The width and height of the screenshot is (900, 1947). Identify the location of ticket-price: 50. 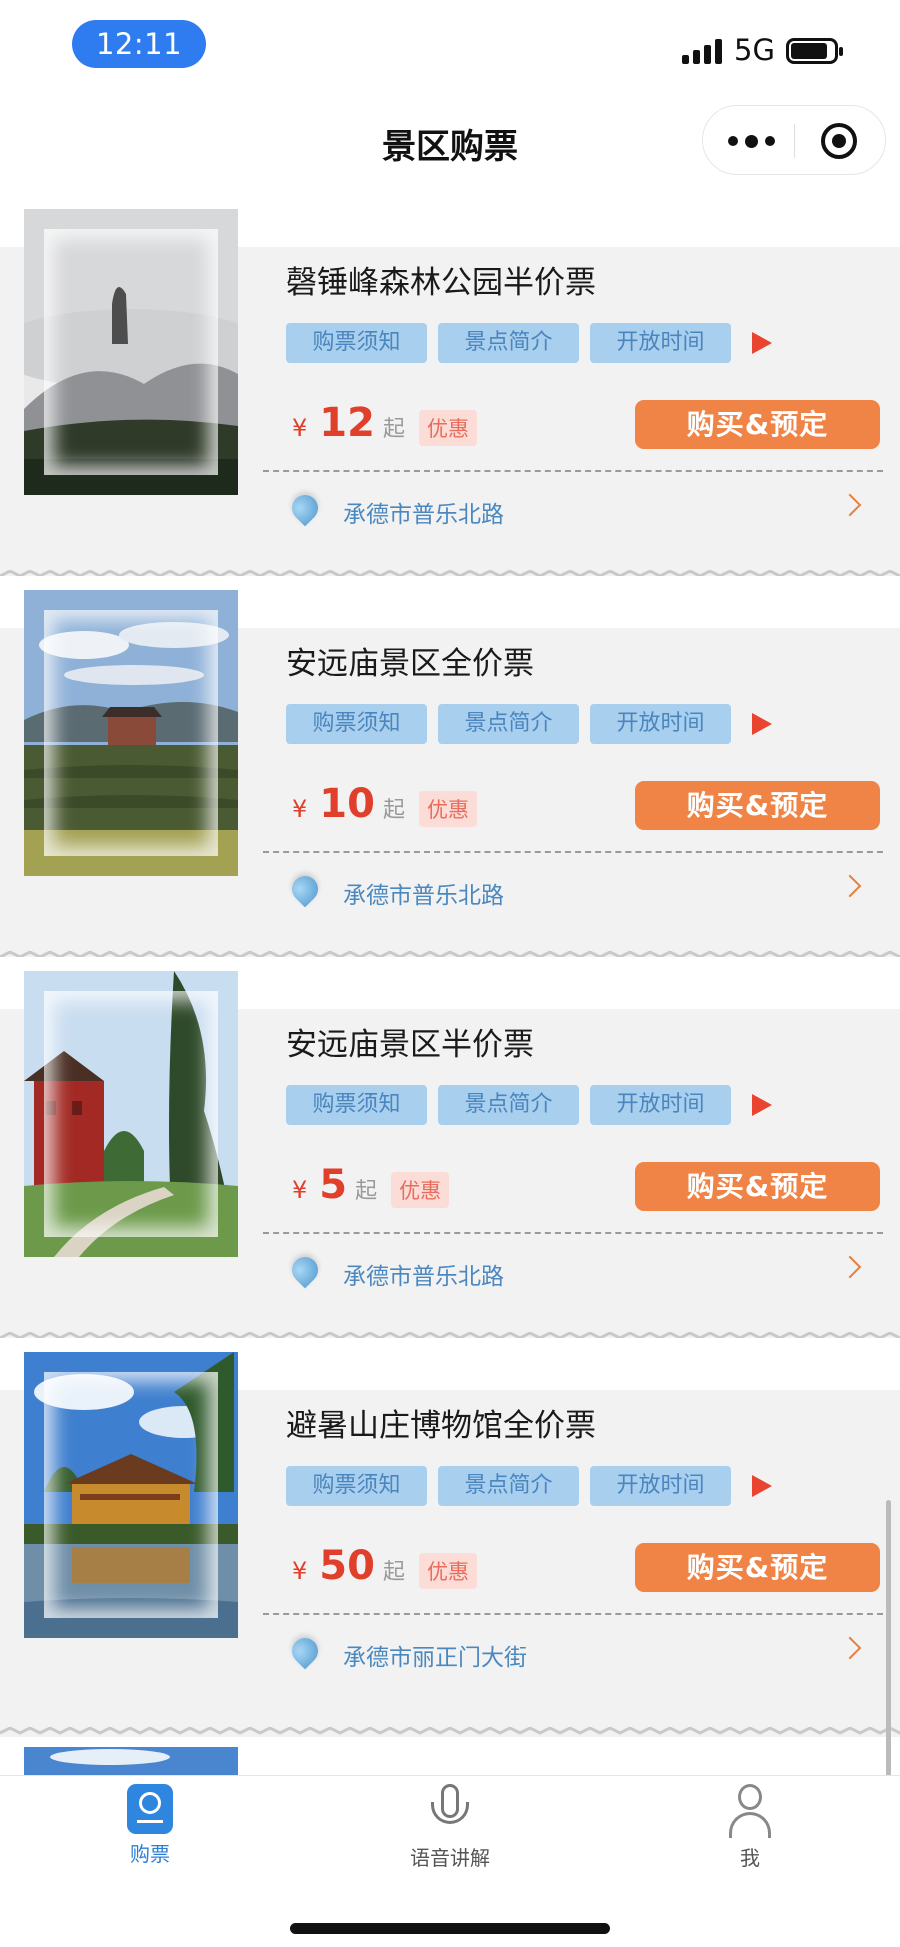
(347, 1566).